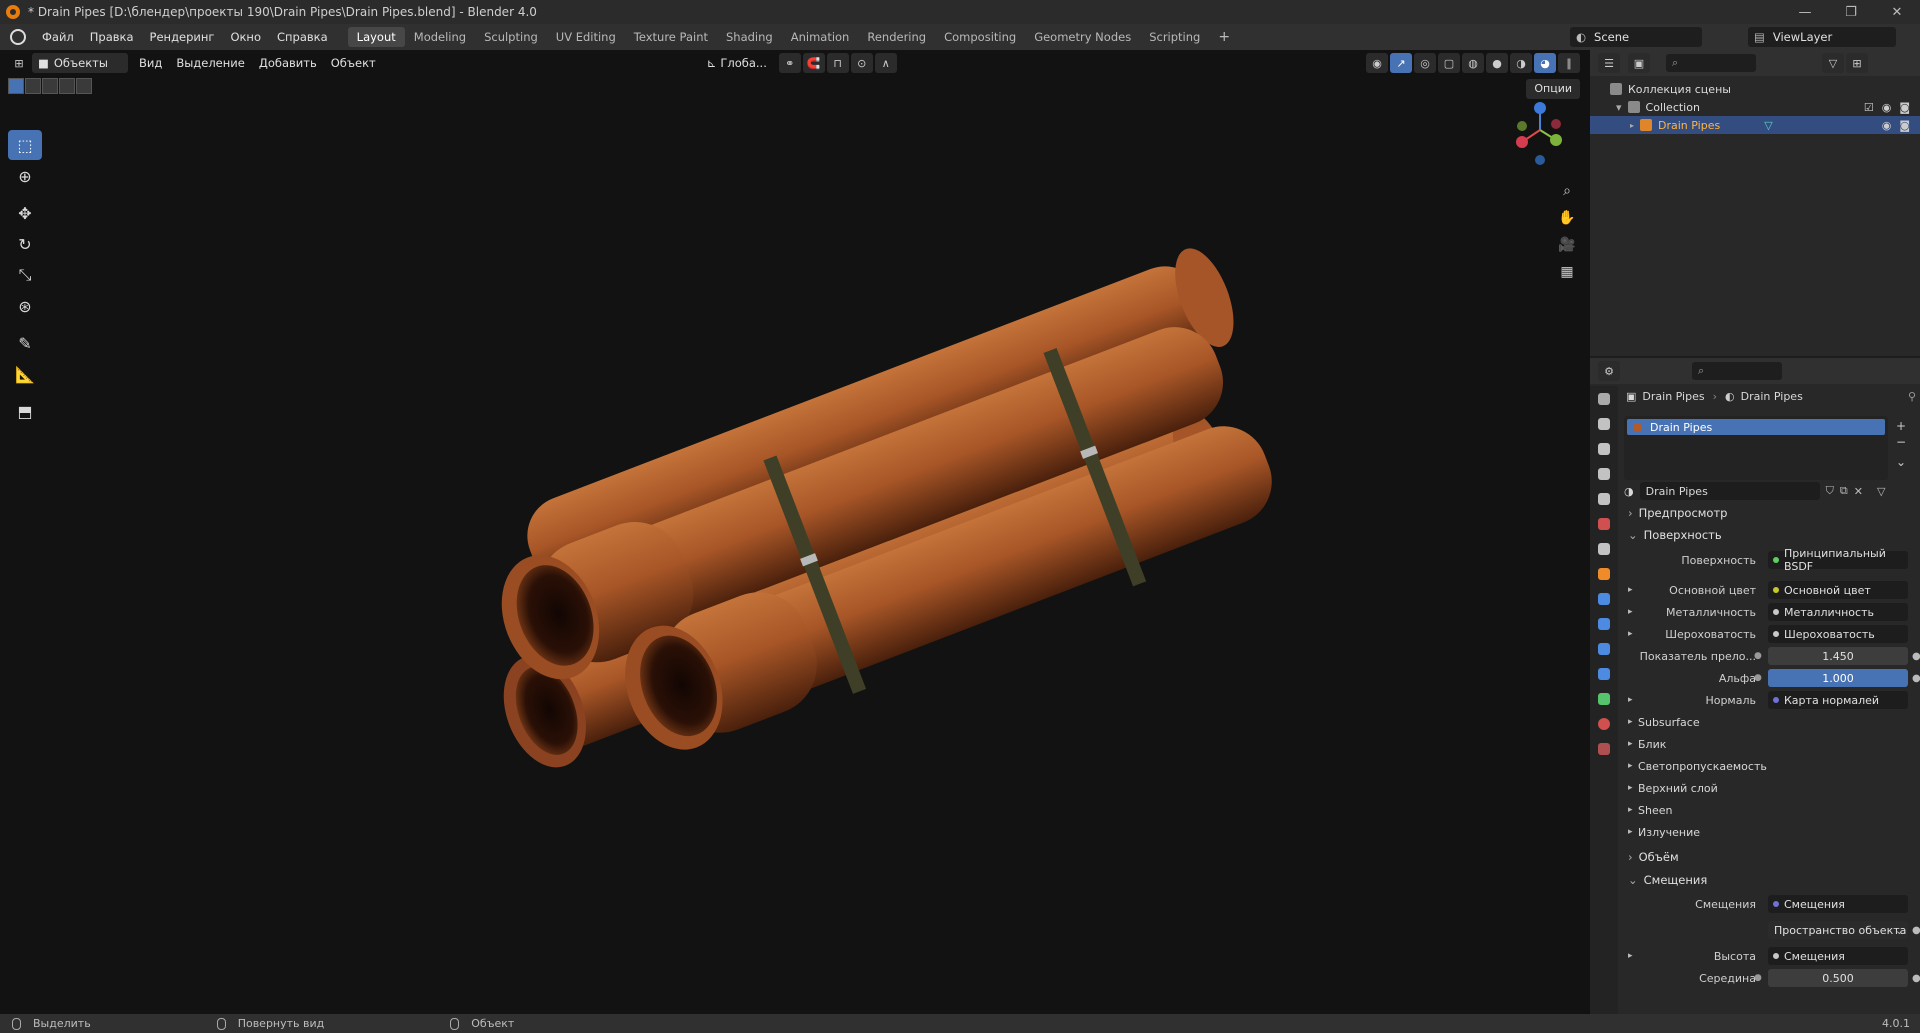  What do you see at coordinates (1604, 673) in the screenshot?
I see `constraints-tab-icon` at bounding box center [1604, 673].